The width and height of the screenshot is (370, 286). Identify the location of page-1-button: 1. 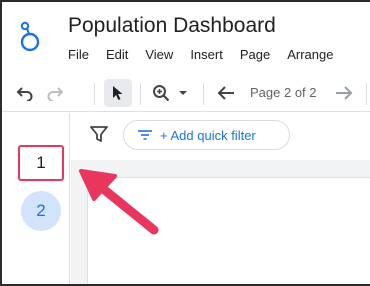
(41, 163).